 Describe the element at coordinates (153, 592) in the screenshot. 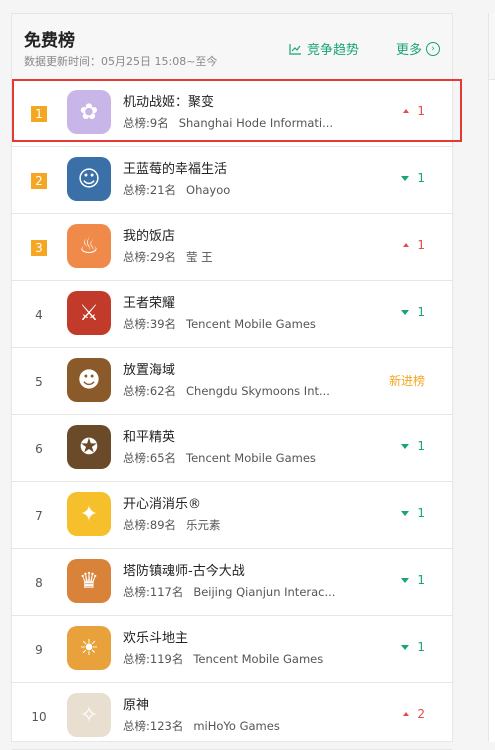

I see `overall-rank: 总榜:117名` at that location.